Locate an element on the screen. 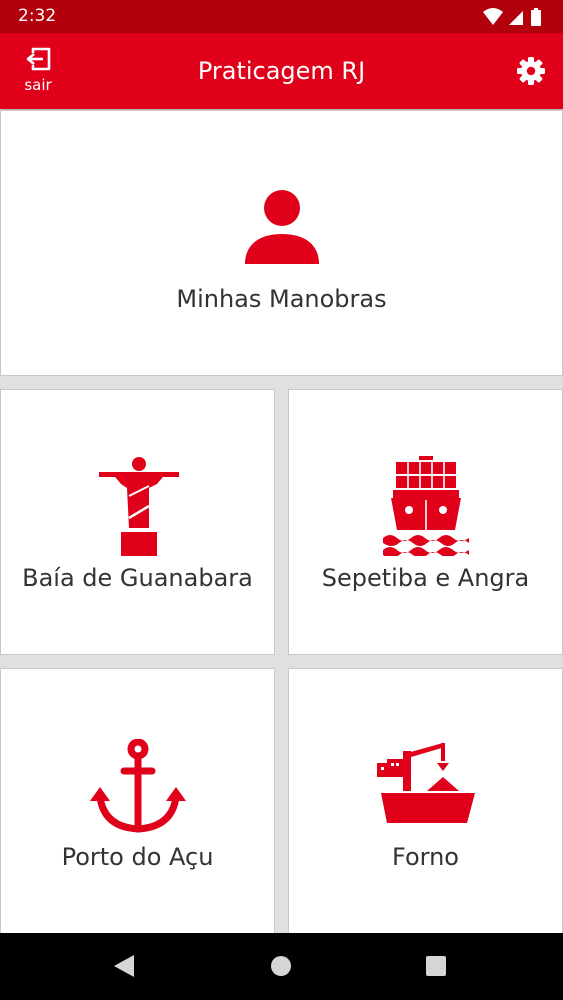 Image resolution: width=563 pixels, height=1000 pixels. tile-label: Sepetiba e Angra is located at coordinates (425, 578).